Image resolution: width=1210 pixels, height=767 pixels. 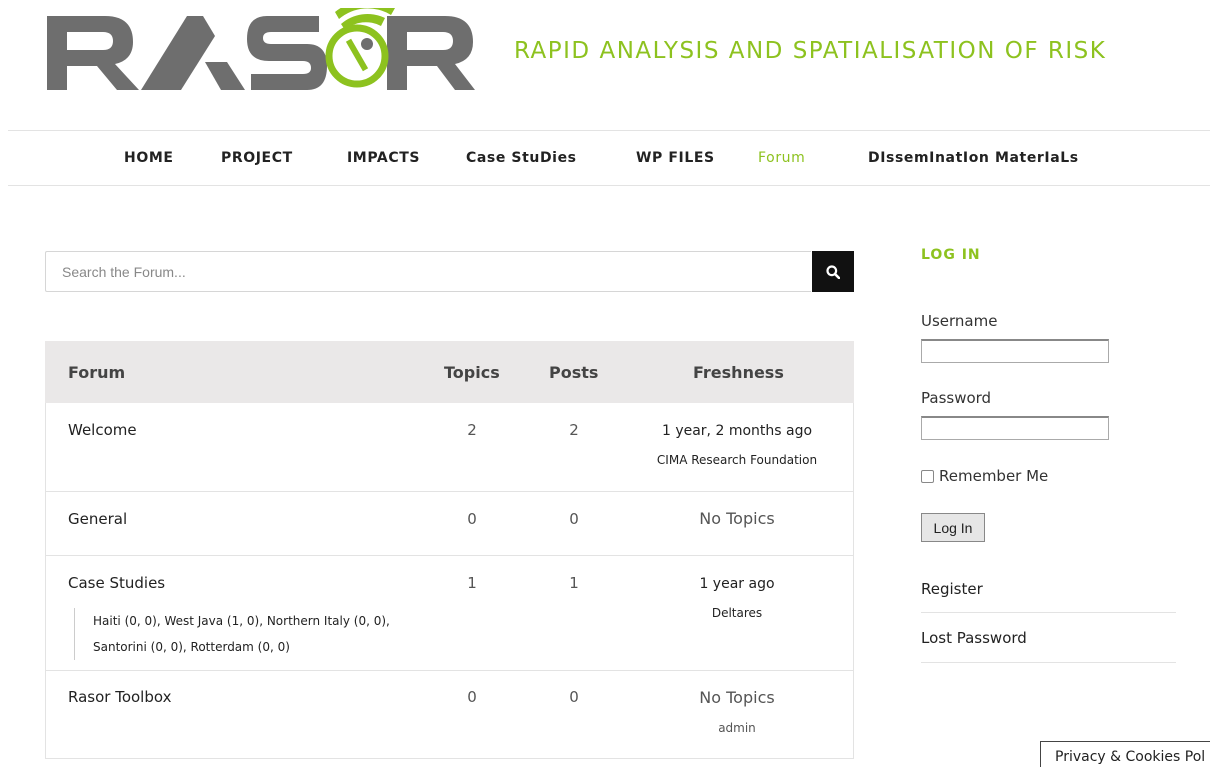 What do you see at coordinates (973, 158) in the screenshot?
I see `nav-dissemination-materials: DIssemInatIon MaterIaLs` at bounding box center [973, 158].